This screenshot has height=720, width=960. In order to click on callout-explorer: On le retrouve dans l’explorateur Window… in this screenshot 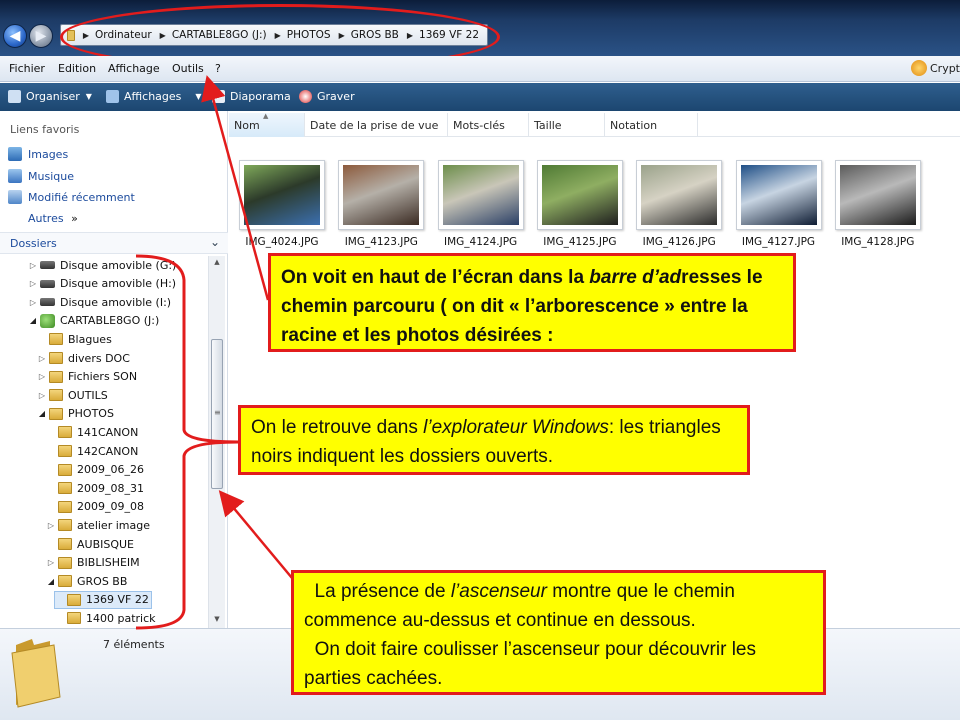, I will do `click(494, 440)`.